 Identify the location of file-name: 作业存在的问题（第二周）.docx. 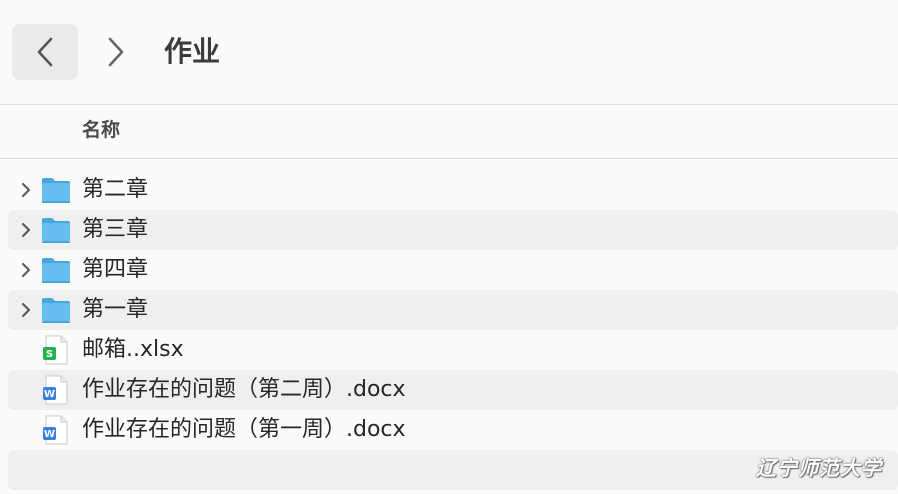
(244, 389).